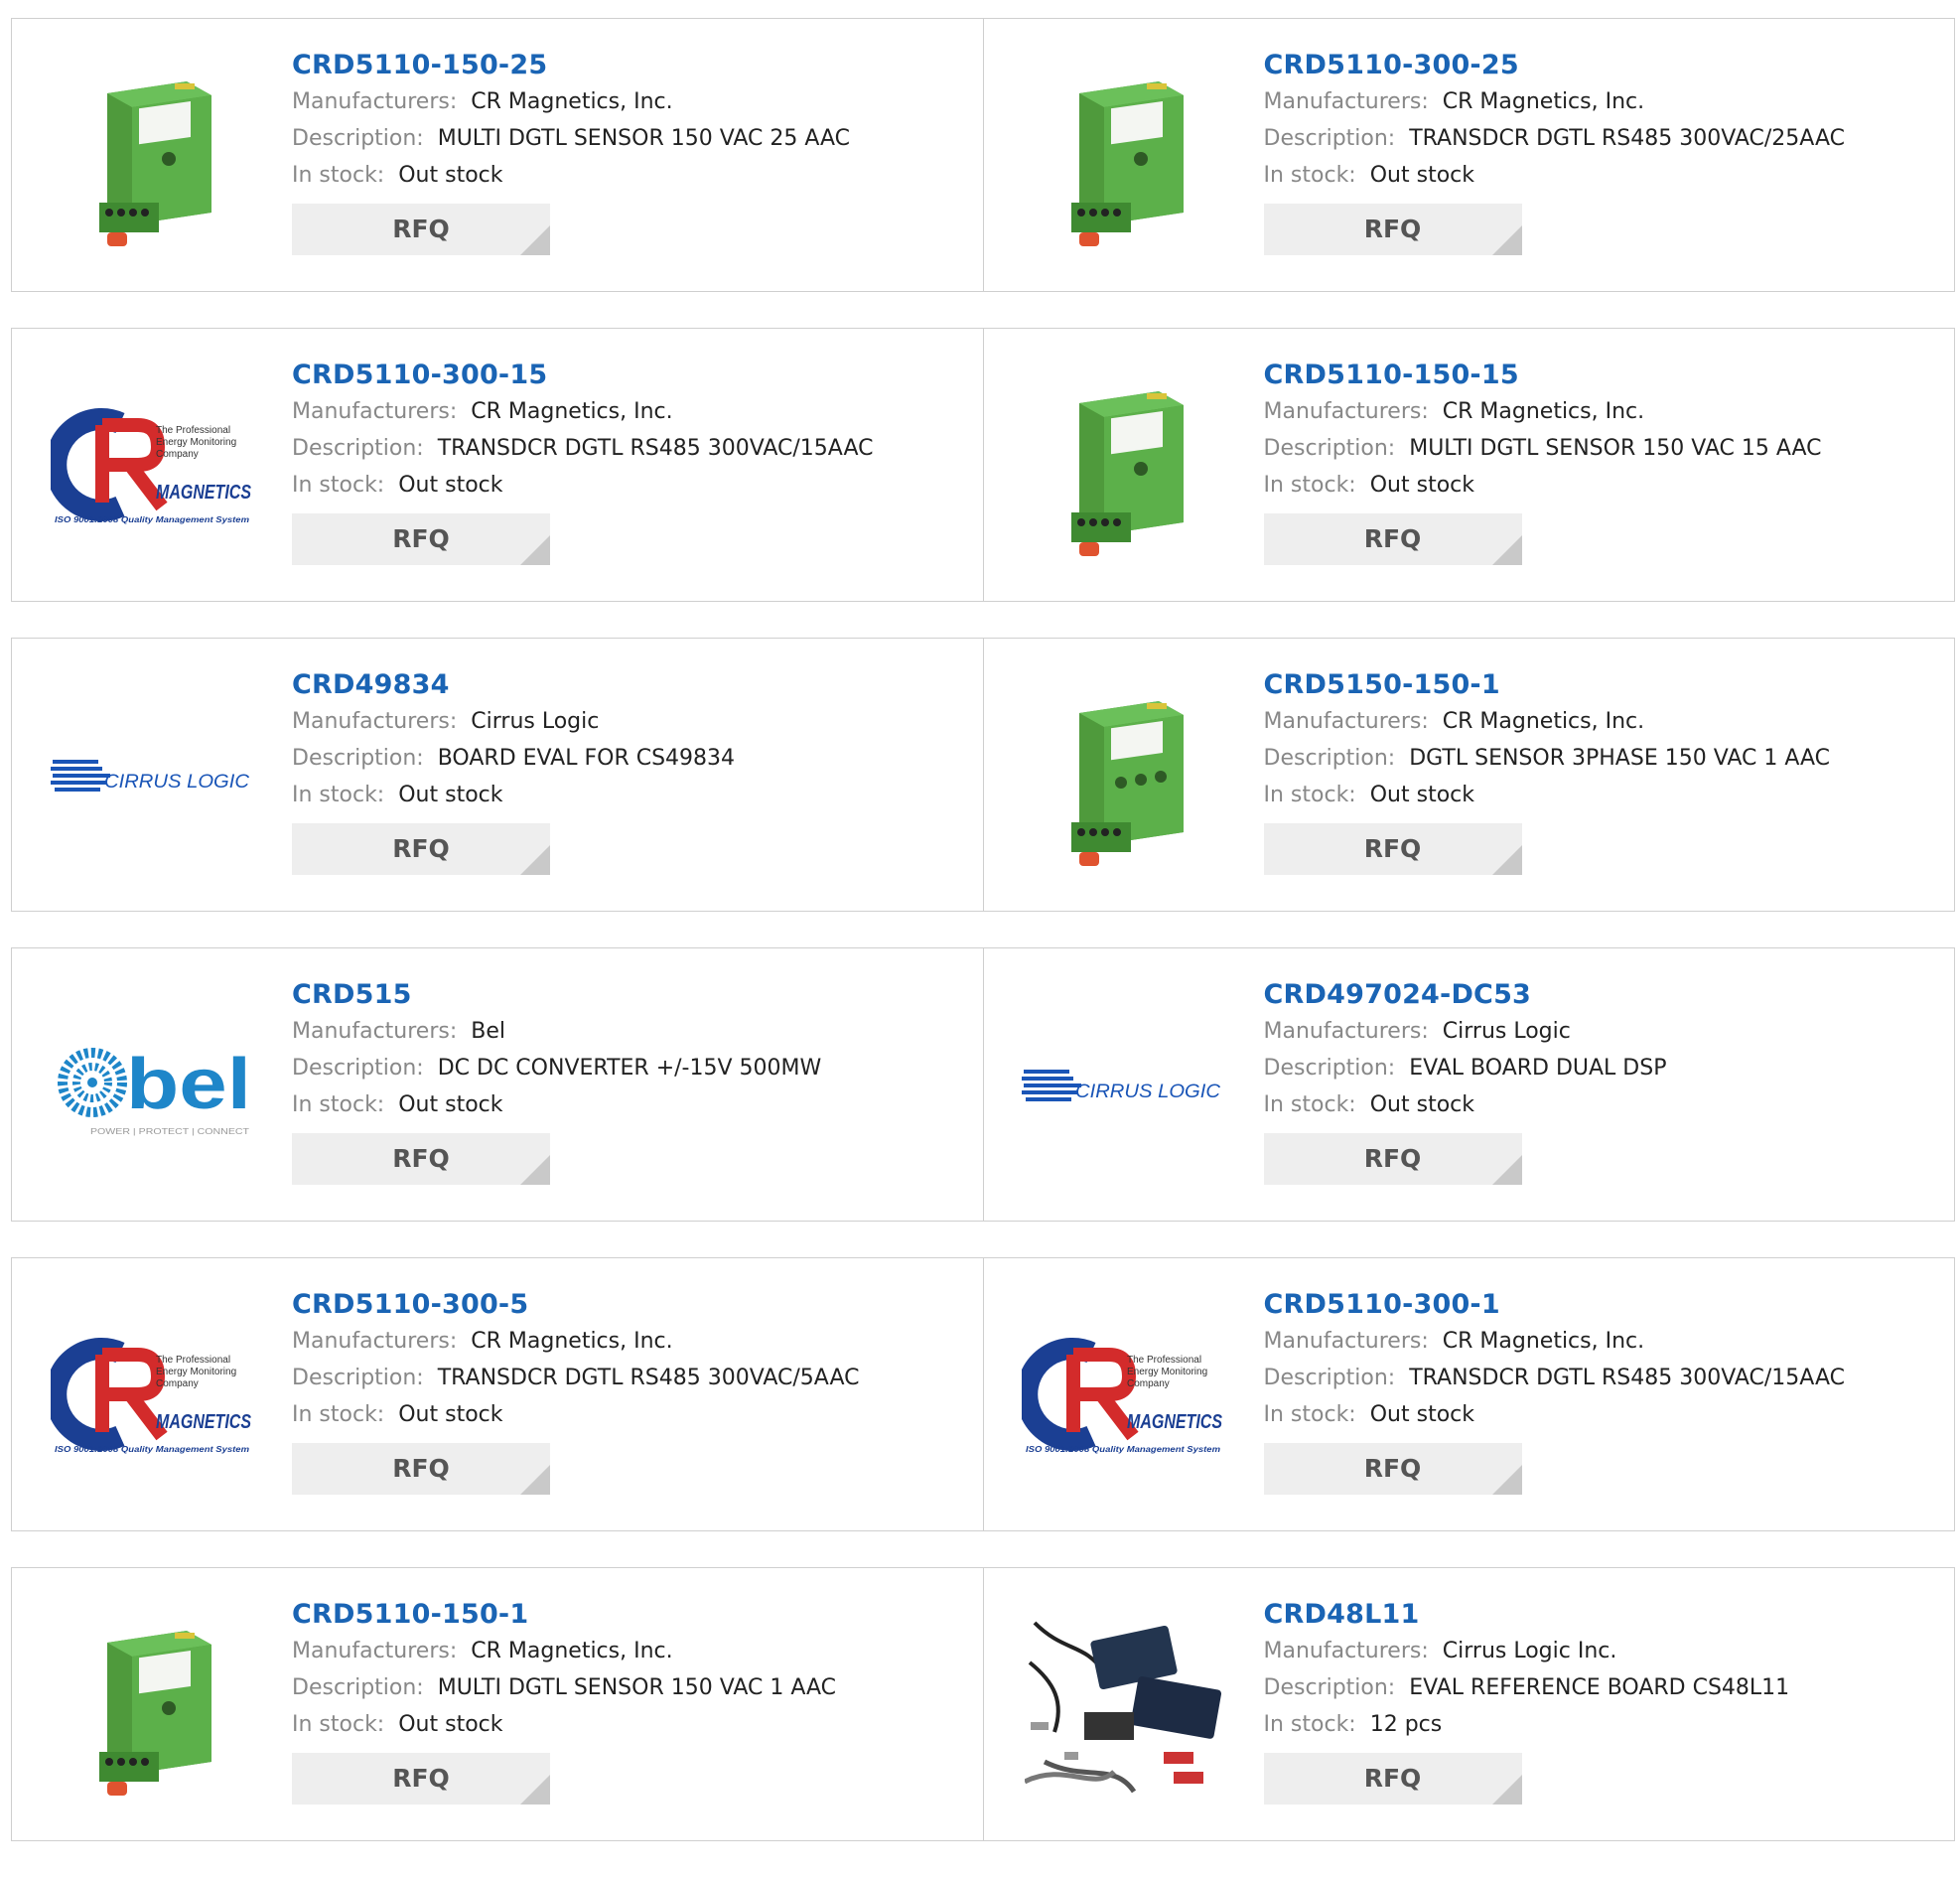  I want to click on part-number-link: CRD5150-150-1, so click(1547, 685).